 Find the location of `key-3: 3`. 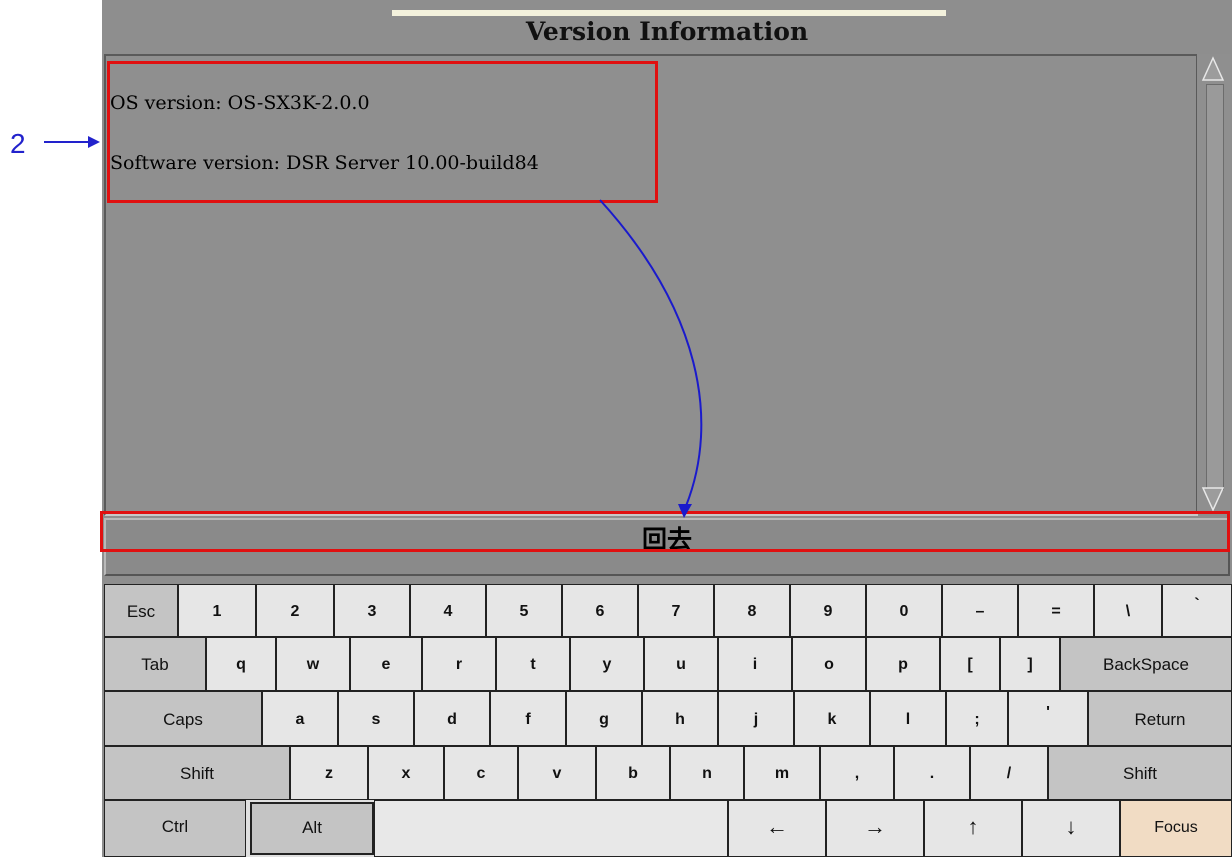

key-3: 3 is located at coordinates (372, 610).